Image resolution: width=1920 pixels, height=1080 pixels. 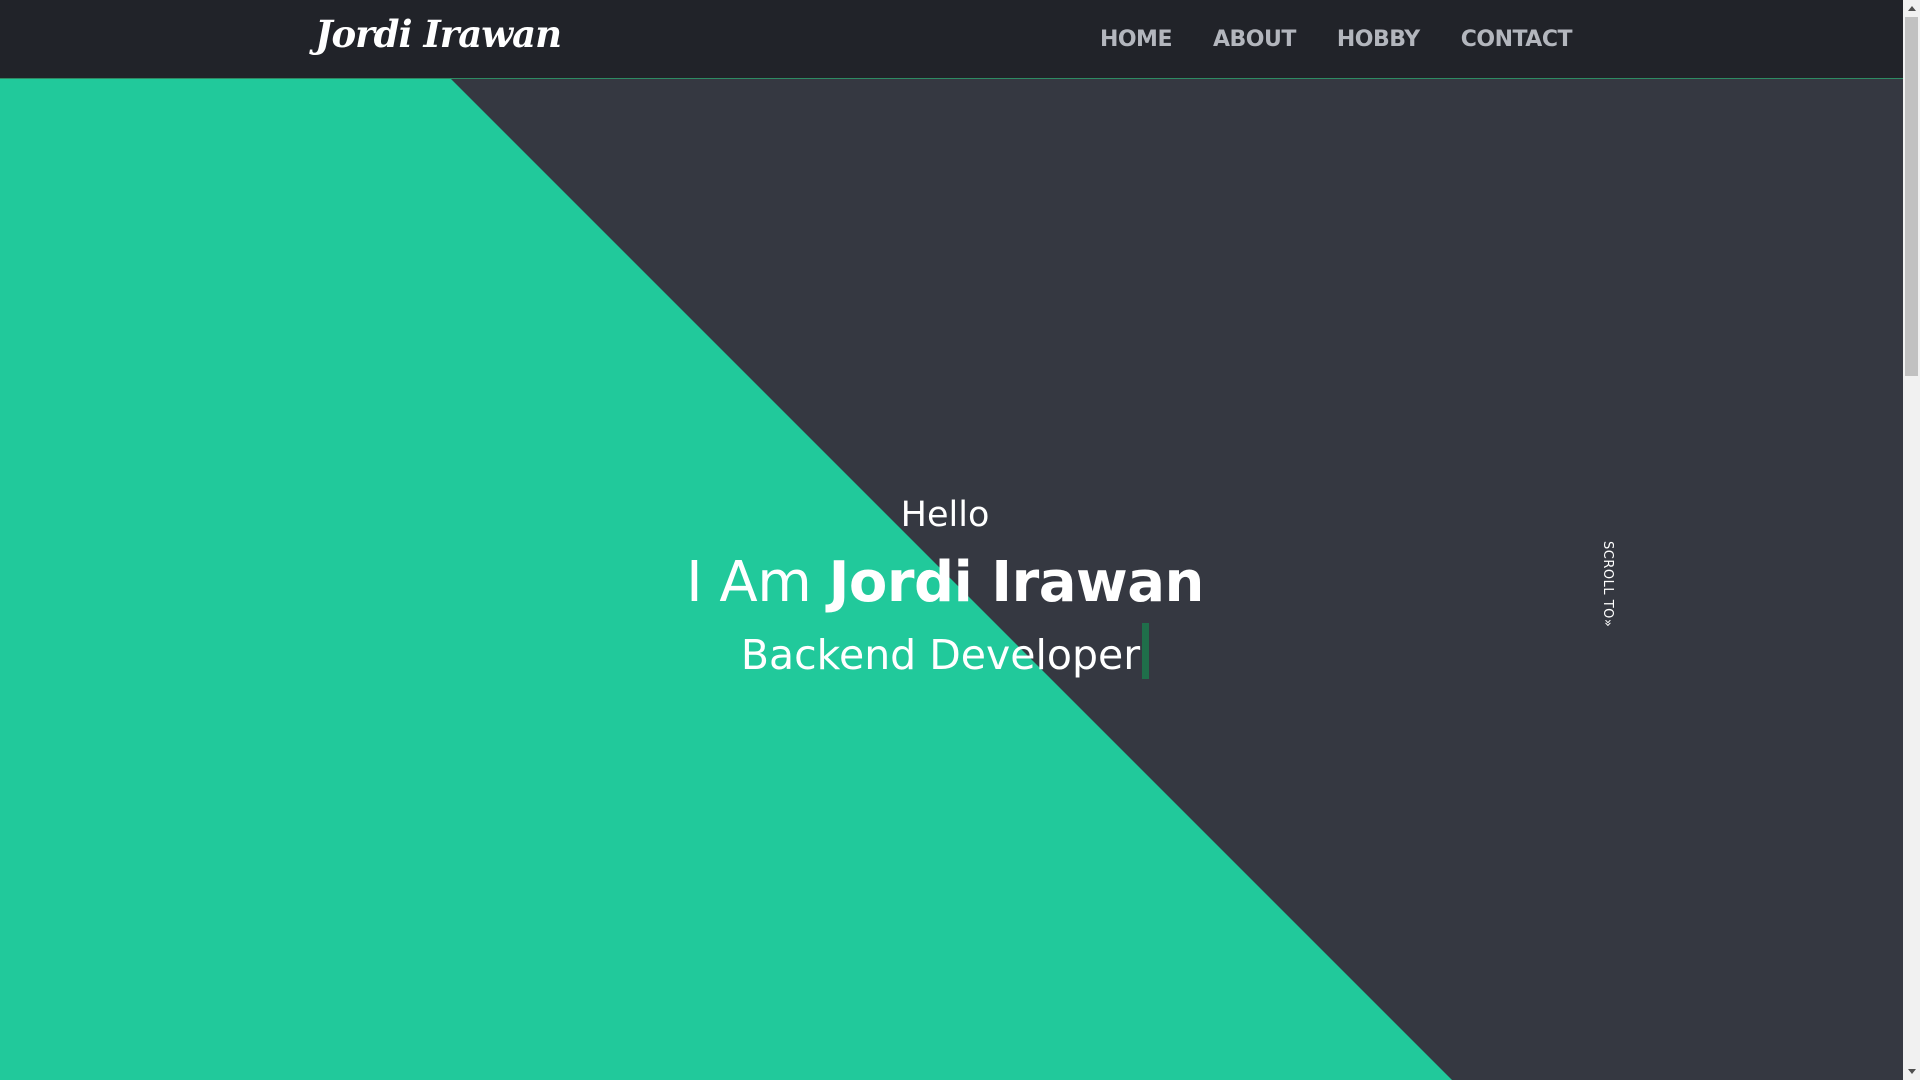 I want to click on scroll-to-link: SCROLL TO», so click(x=1607, y=584).